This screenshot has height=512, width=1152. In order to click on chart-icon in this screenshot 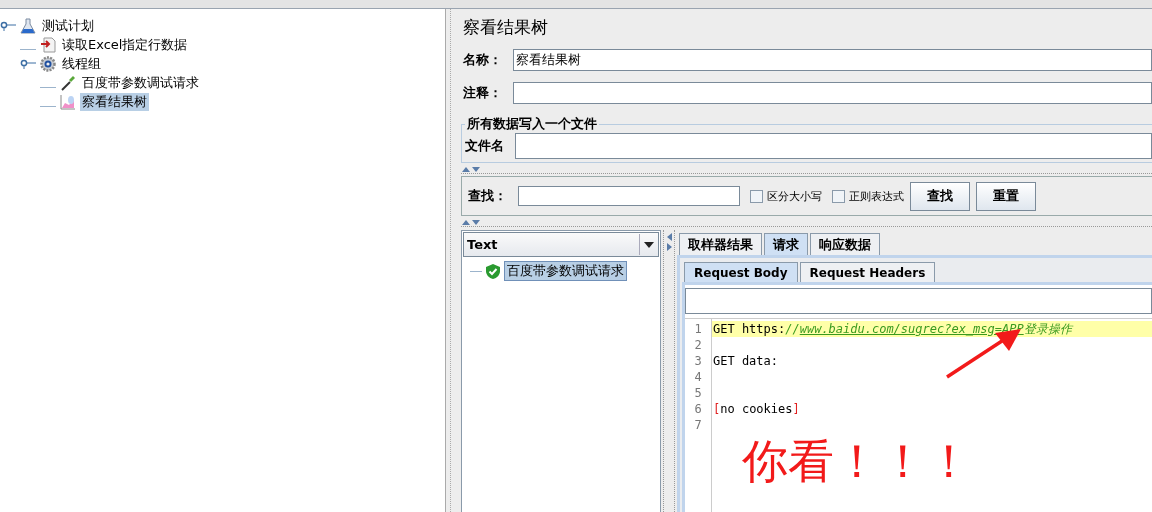, I will do `click(68, 101)`.